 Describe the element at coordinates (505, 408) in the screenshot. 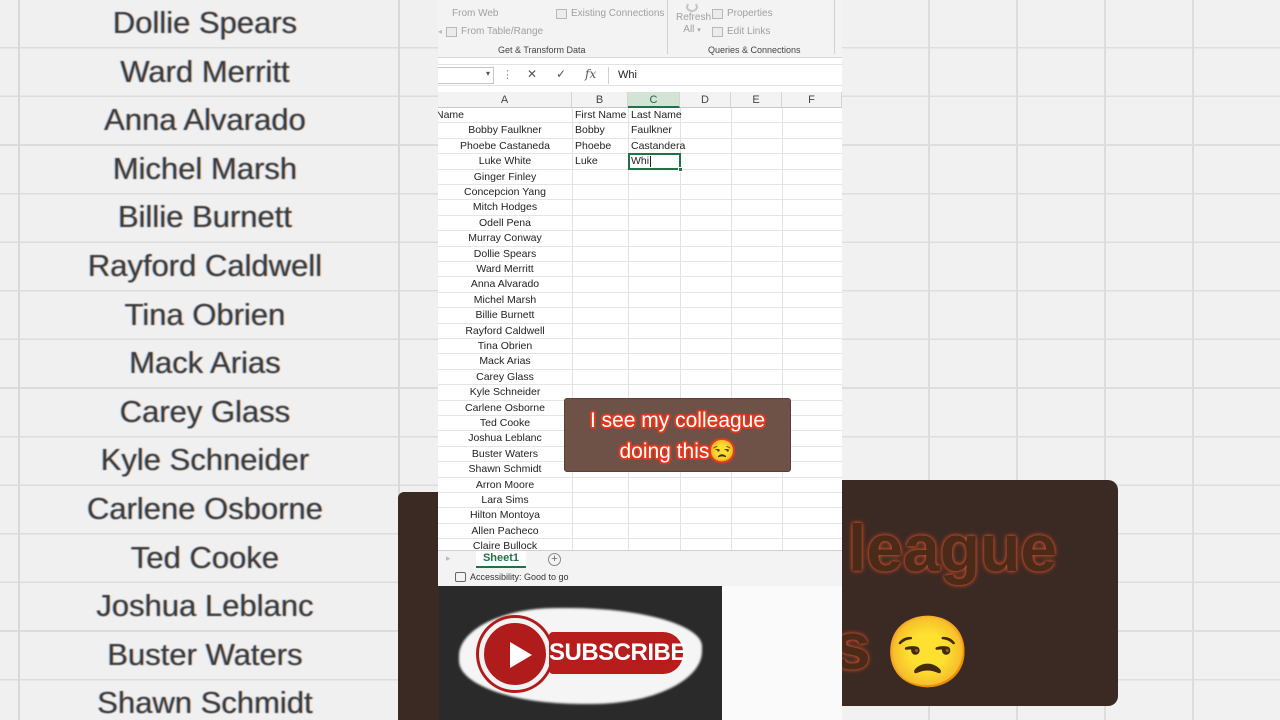

I see `cell-a: Carlene Osborne` at that location.